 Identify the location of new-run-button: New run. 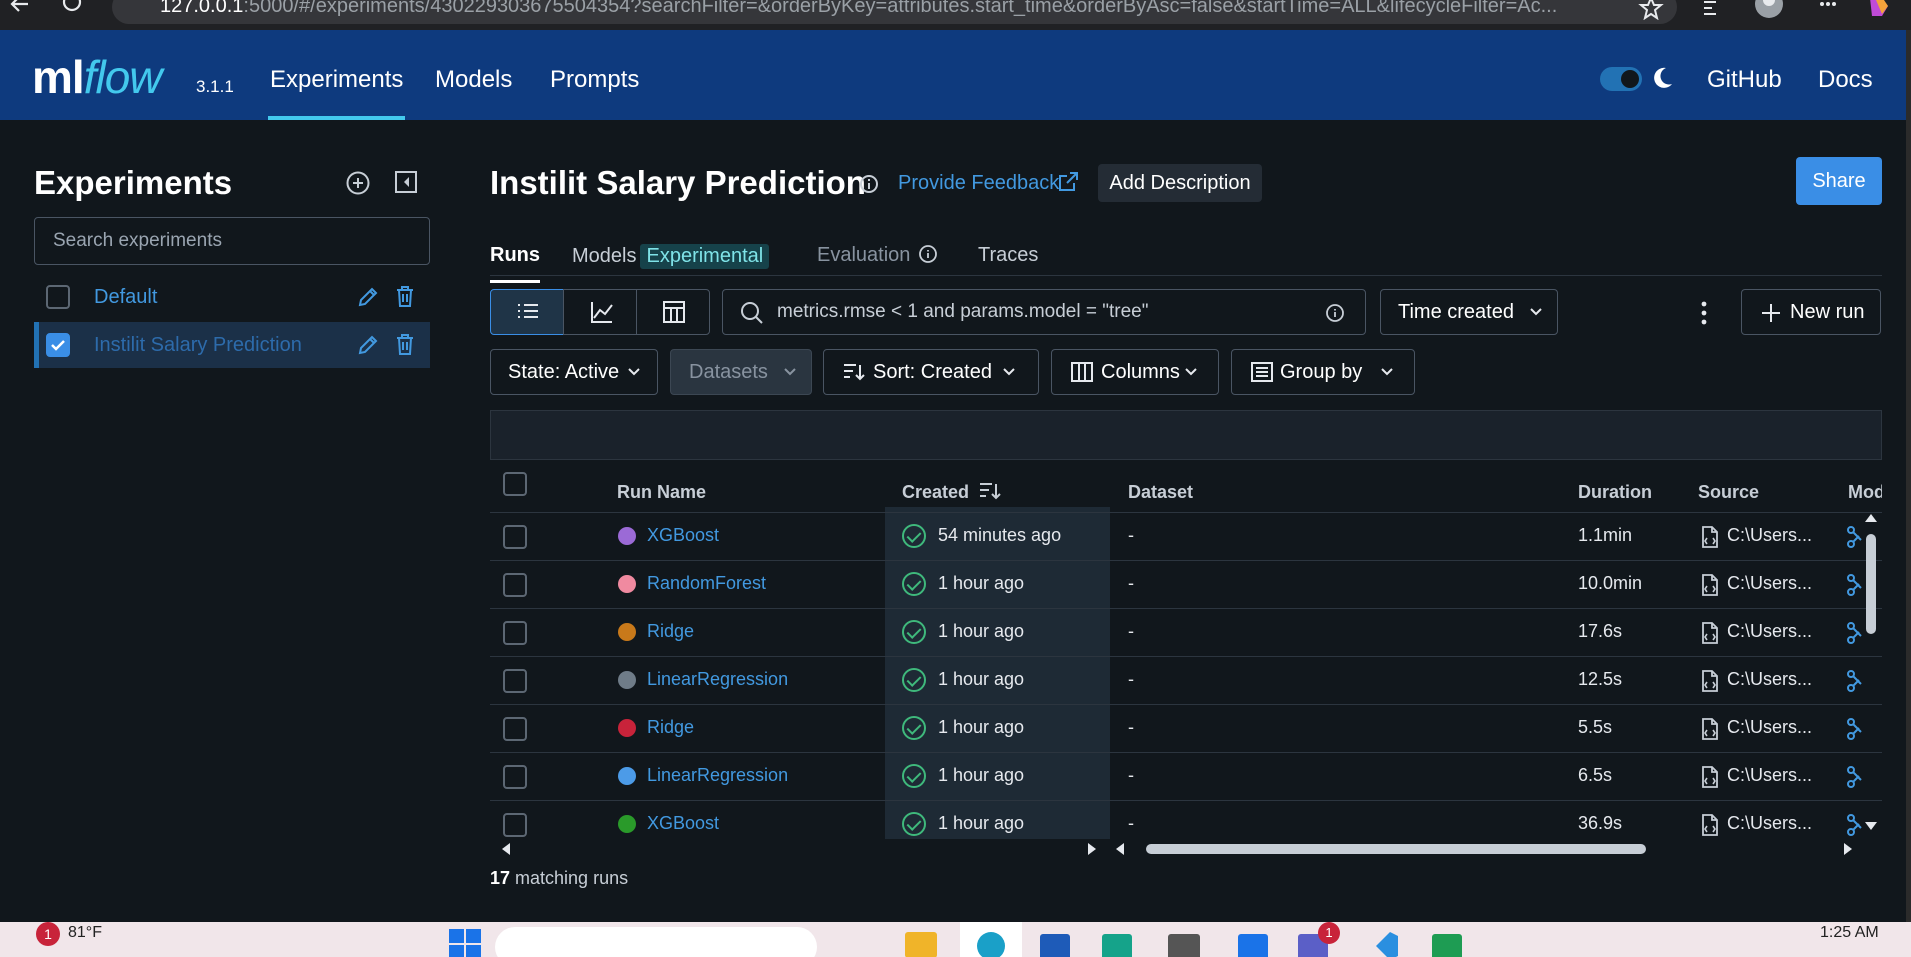
(1811, 312).